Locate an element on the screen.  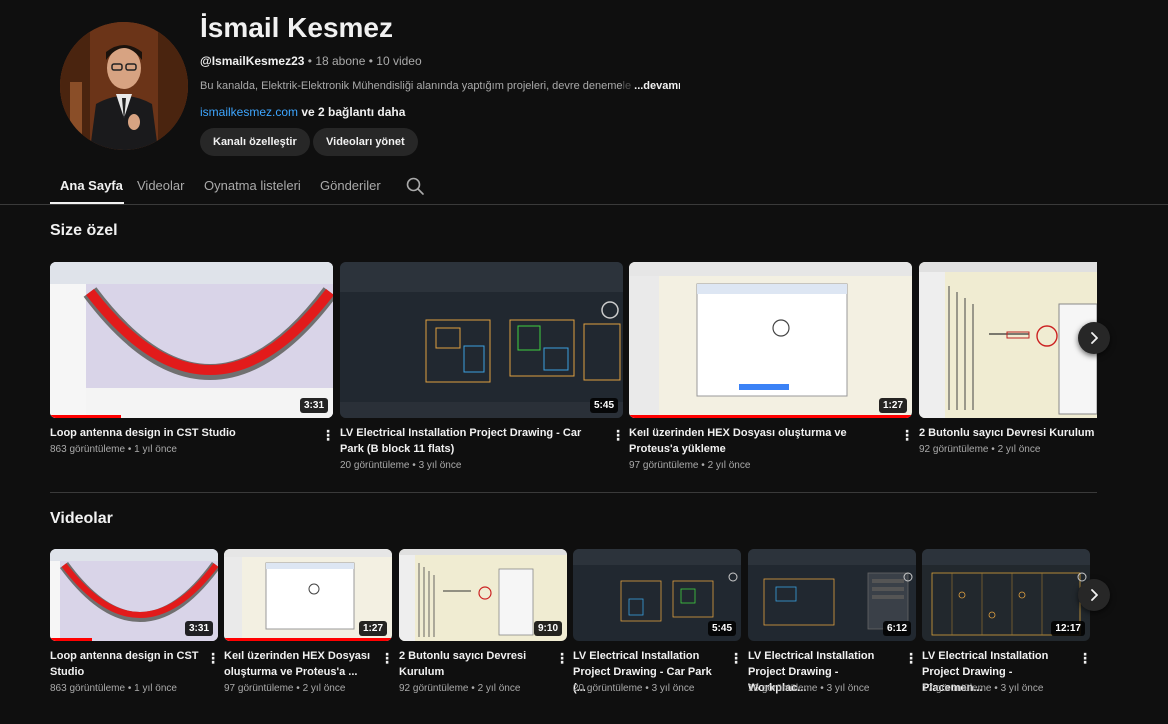
tab-playlists: Oynatma listeleri is located at coordinates (252, 185).